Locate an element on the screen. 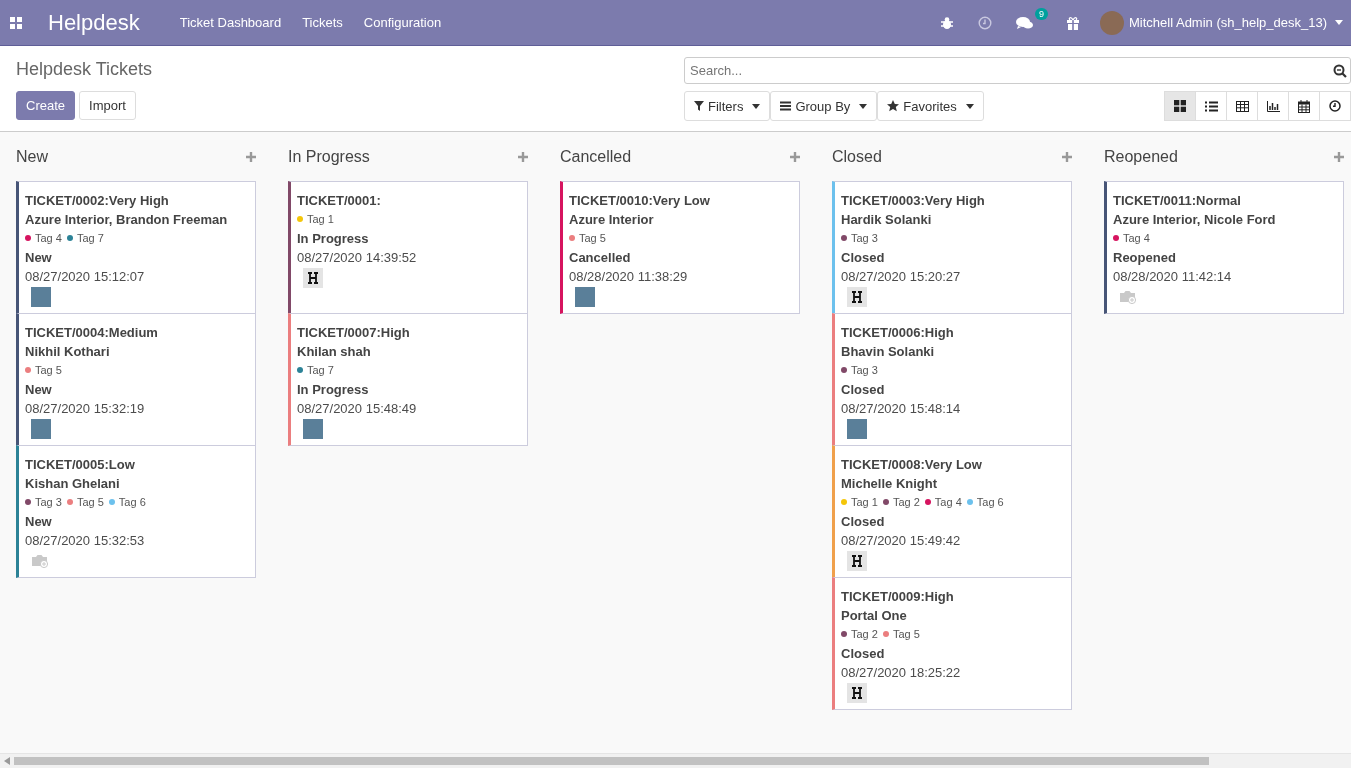 This screenshot has height=768, width=1351. ticket-stage: In Progress is located at coordinates (333, 390).